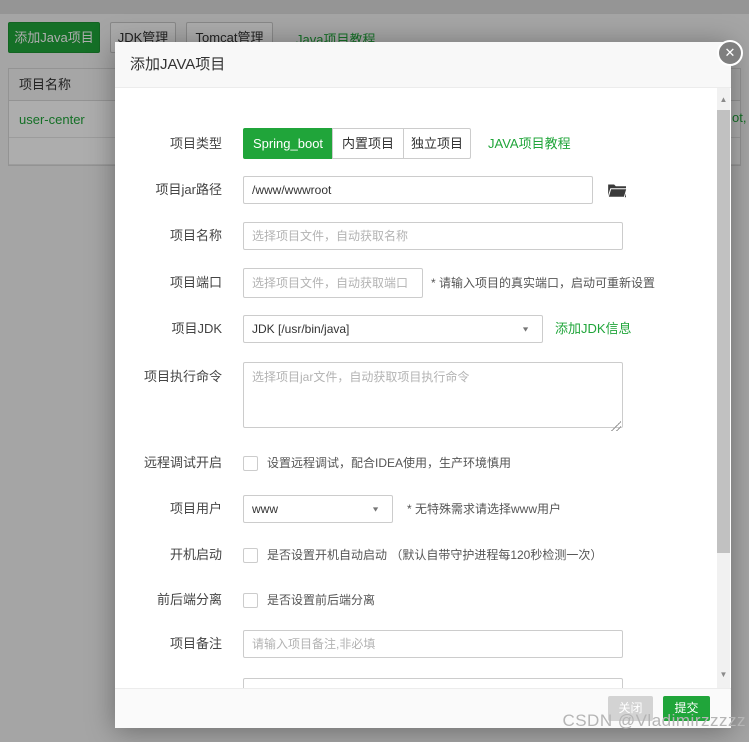  I want to click on remote-debug-checkbox, so click(250, 463).